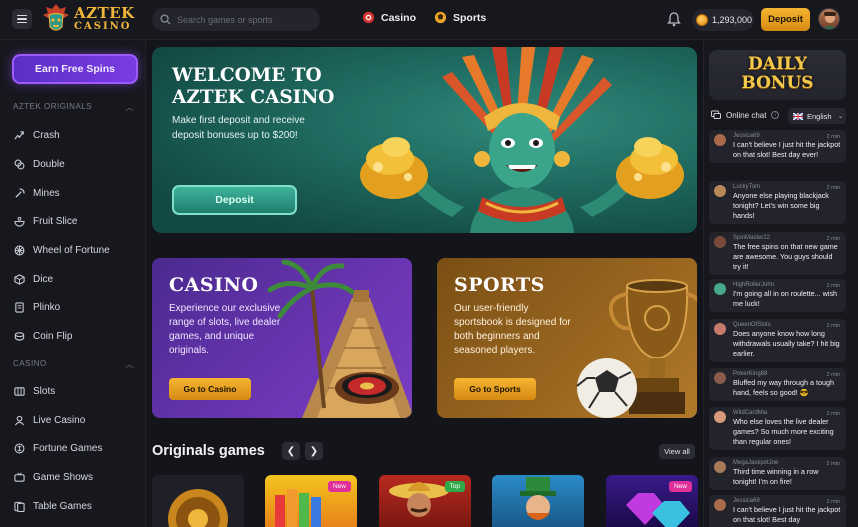  What do you see at coordinates (30, 363) in the screenshot?
I see `section-casino-label: CASINO` at bounding box center [30, 363].